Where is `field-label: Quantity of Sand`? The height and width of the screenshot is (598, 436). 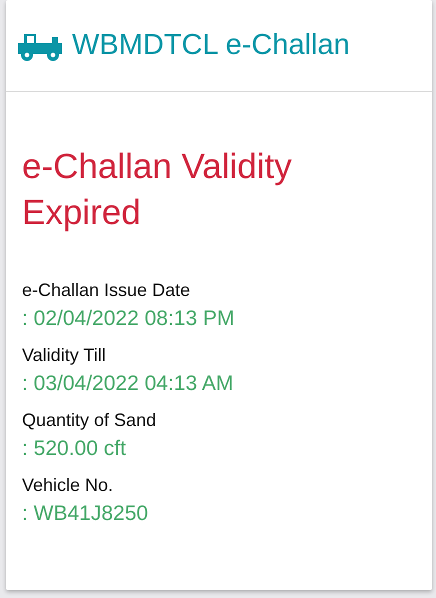 field-label: Quantity of Sand is located at coordinates (90, 420).